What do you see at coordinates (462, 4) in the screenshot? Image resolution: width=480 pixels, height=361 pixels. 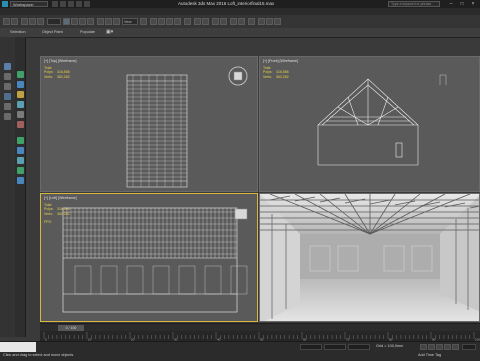 I see `maximize-button: □` at bounding box center [462, 4].